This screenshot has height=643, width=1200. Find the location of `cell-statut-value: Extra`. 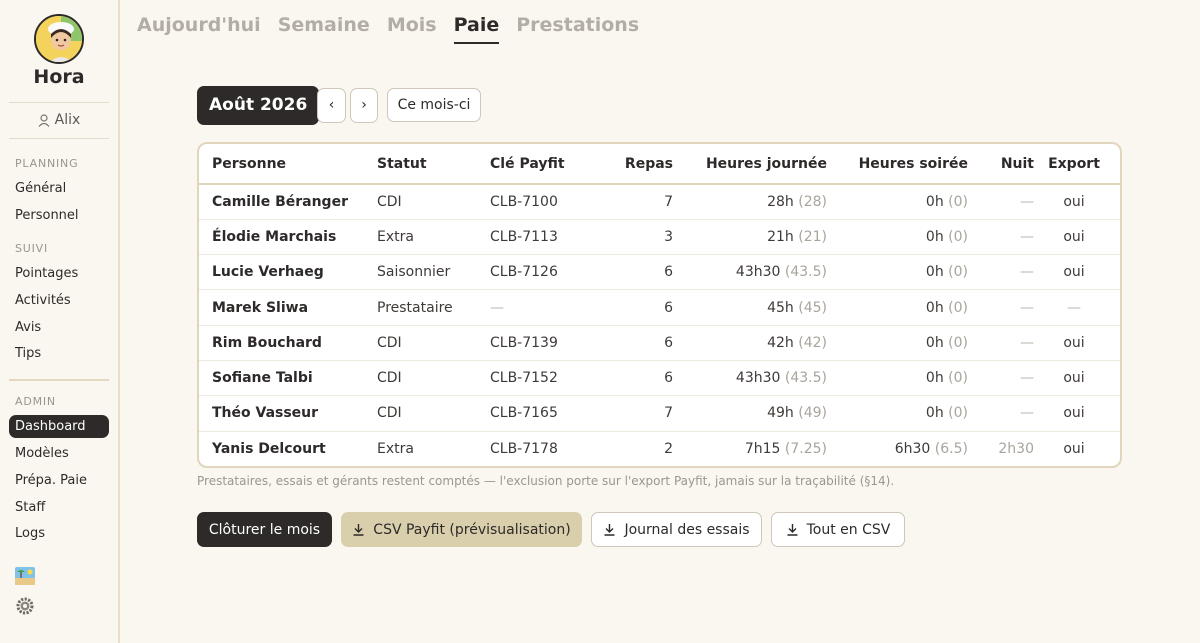

cell-statut-value: Extra is located at coordinates (395, 236).